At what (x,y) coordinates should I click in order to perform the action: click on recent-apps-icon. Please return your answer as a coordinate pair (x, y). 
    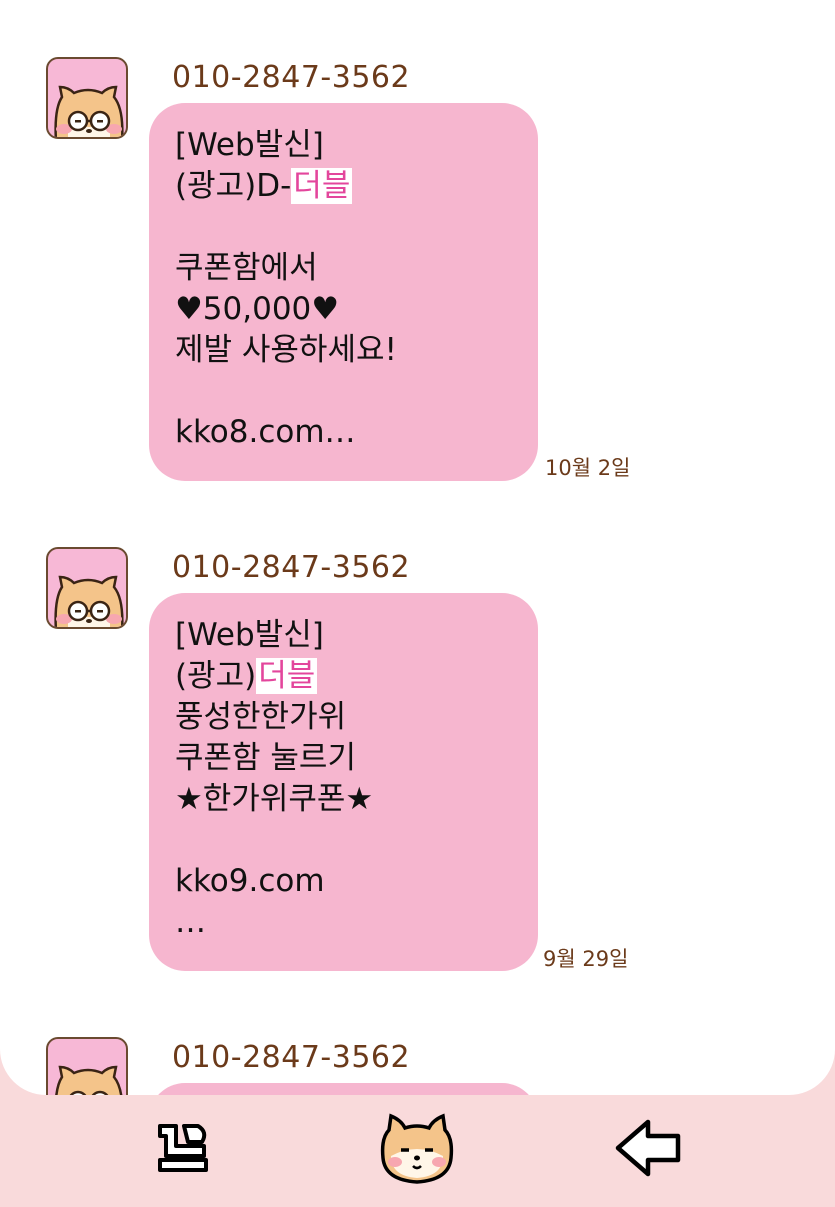
    Looking at the image, I should click on (183, 1148).